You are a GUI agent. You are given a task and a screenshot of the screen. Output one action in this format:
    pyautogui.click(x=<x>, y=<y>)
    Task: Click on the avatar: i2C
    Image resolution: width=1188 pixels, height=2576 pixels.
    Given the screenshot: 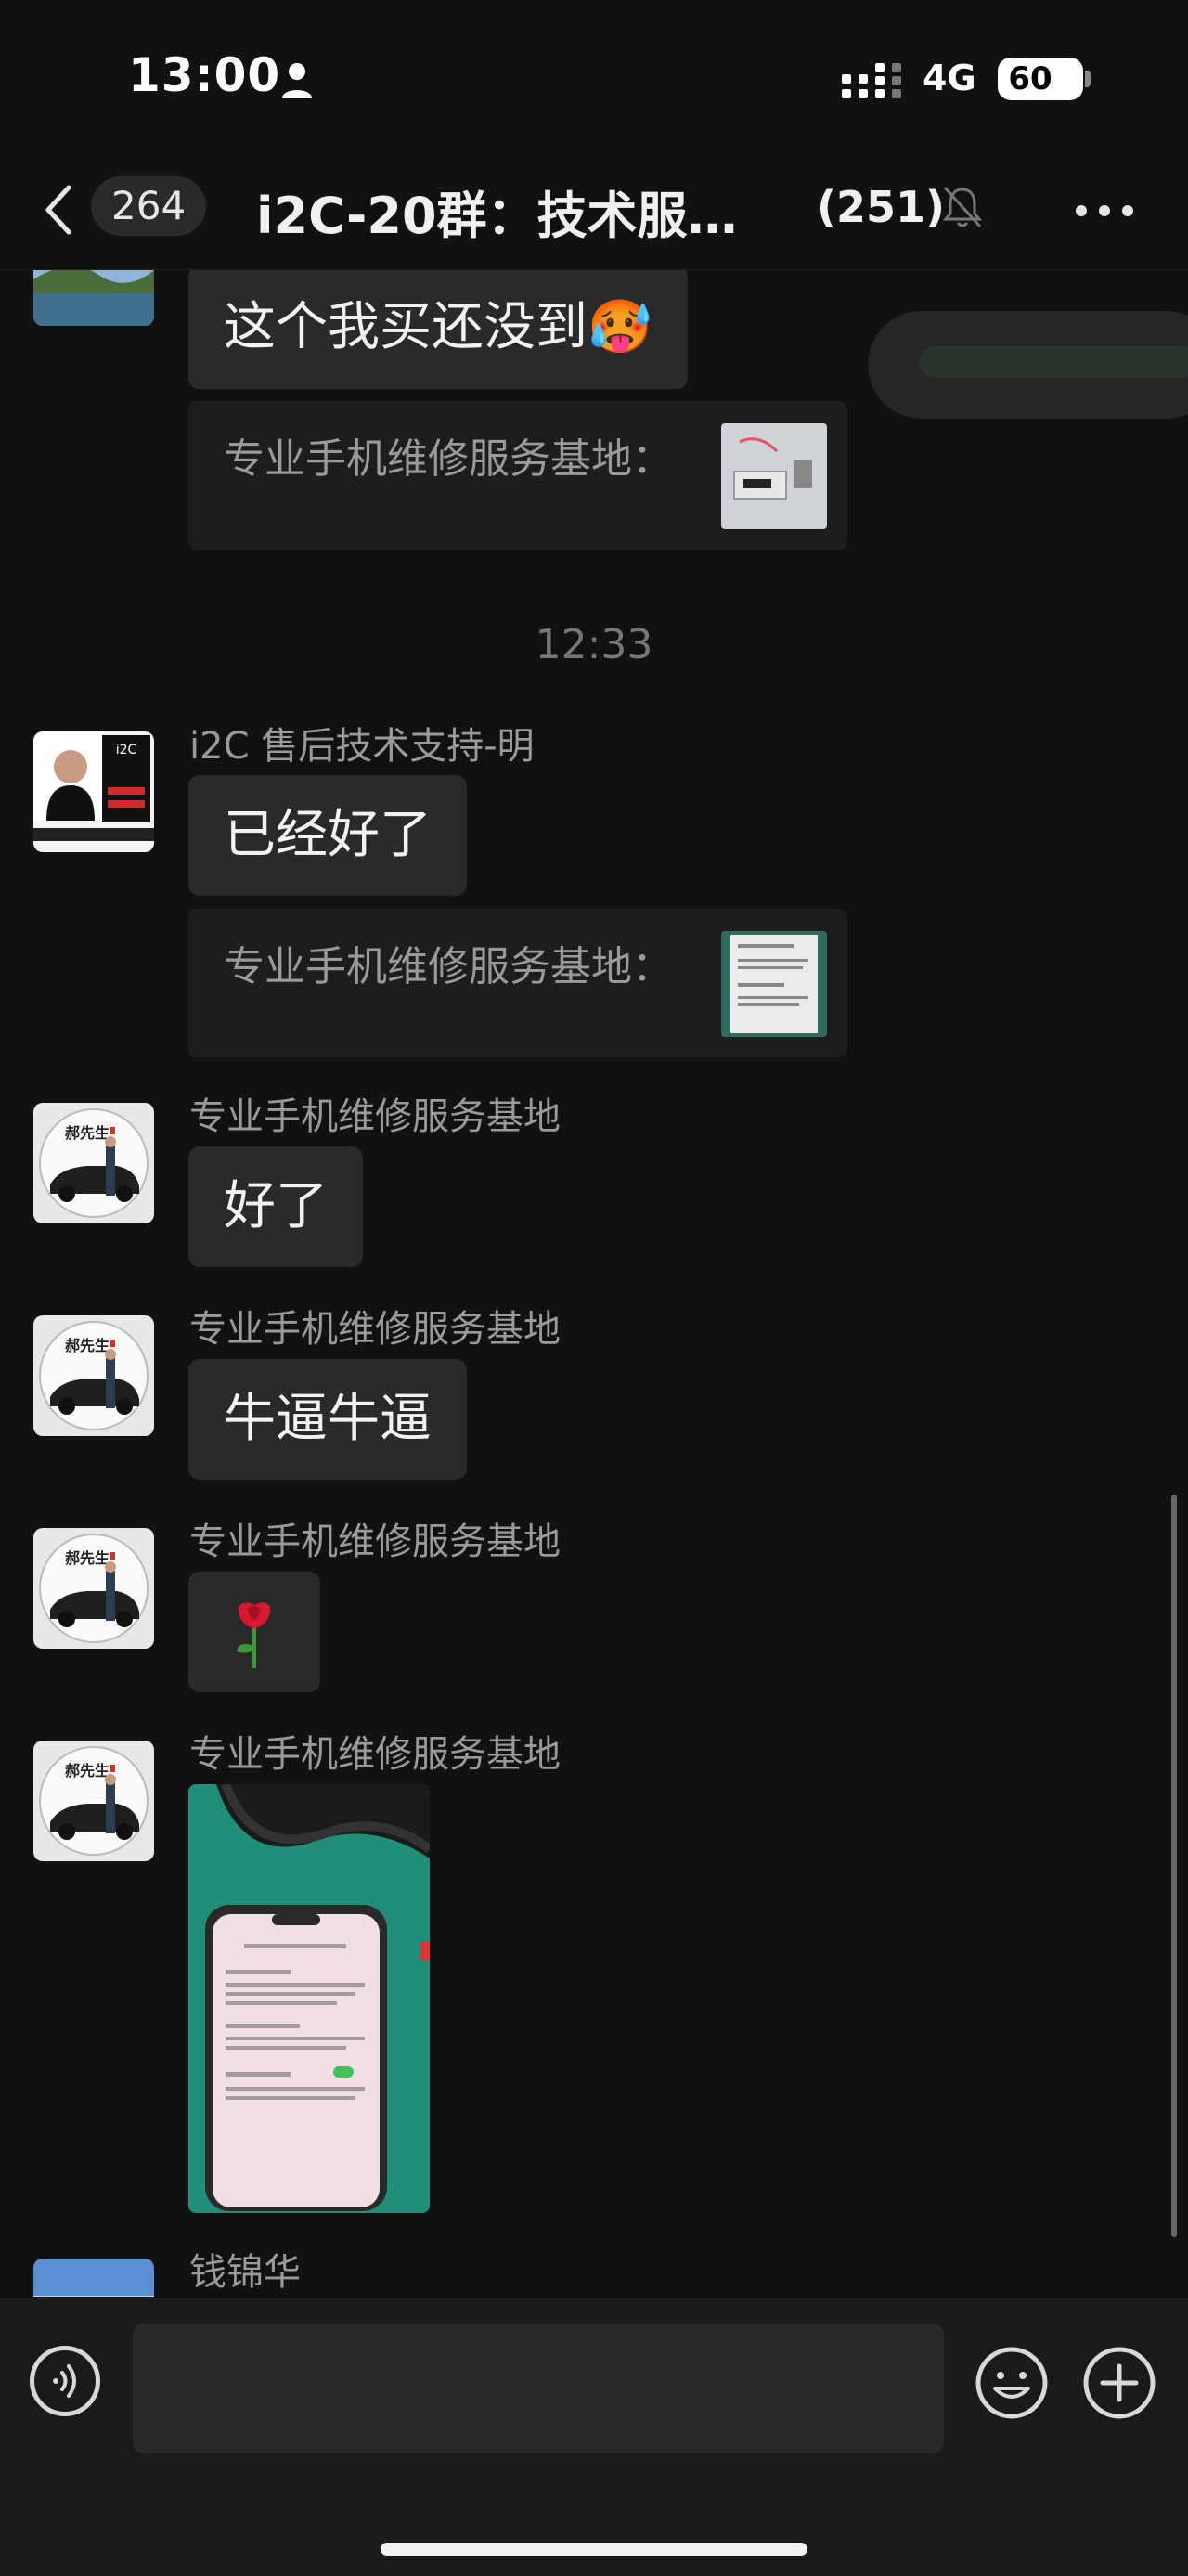 What is the action you would take?
    pyautogui.click(x=93, y=791)
    